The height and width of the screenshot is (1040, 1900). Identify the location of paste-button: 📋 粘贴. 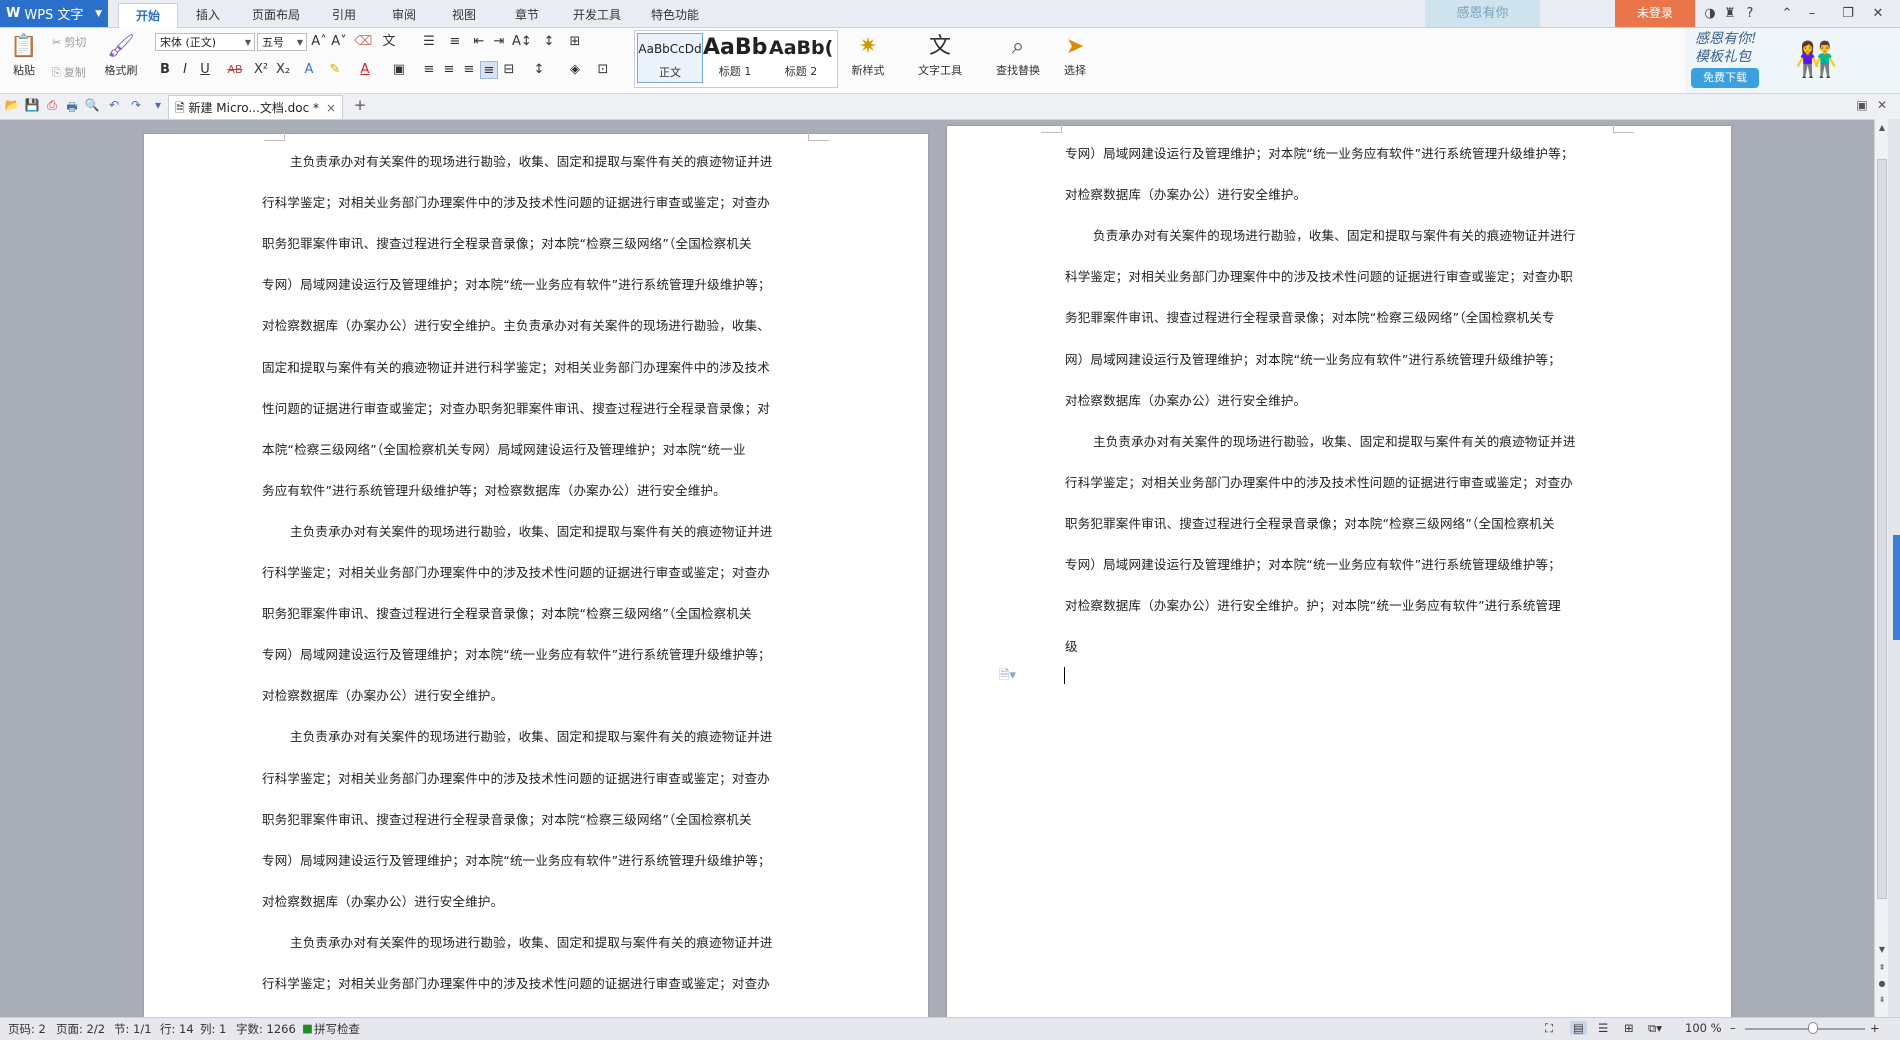
(24, 54).